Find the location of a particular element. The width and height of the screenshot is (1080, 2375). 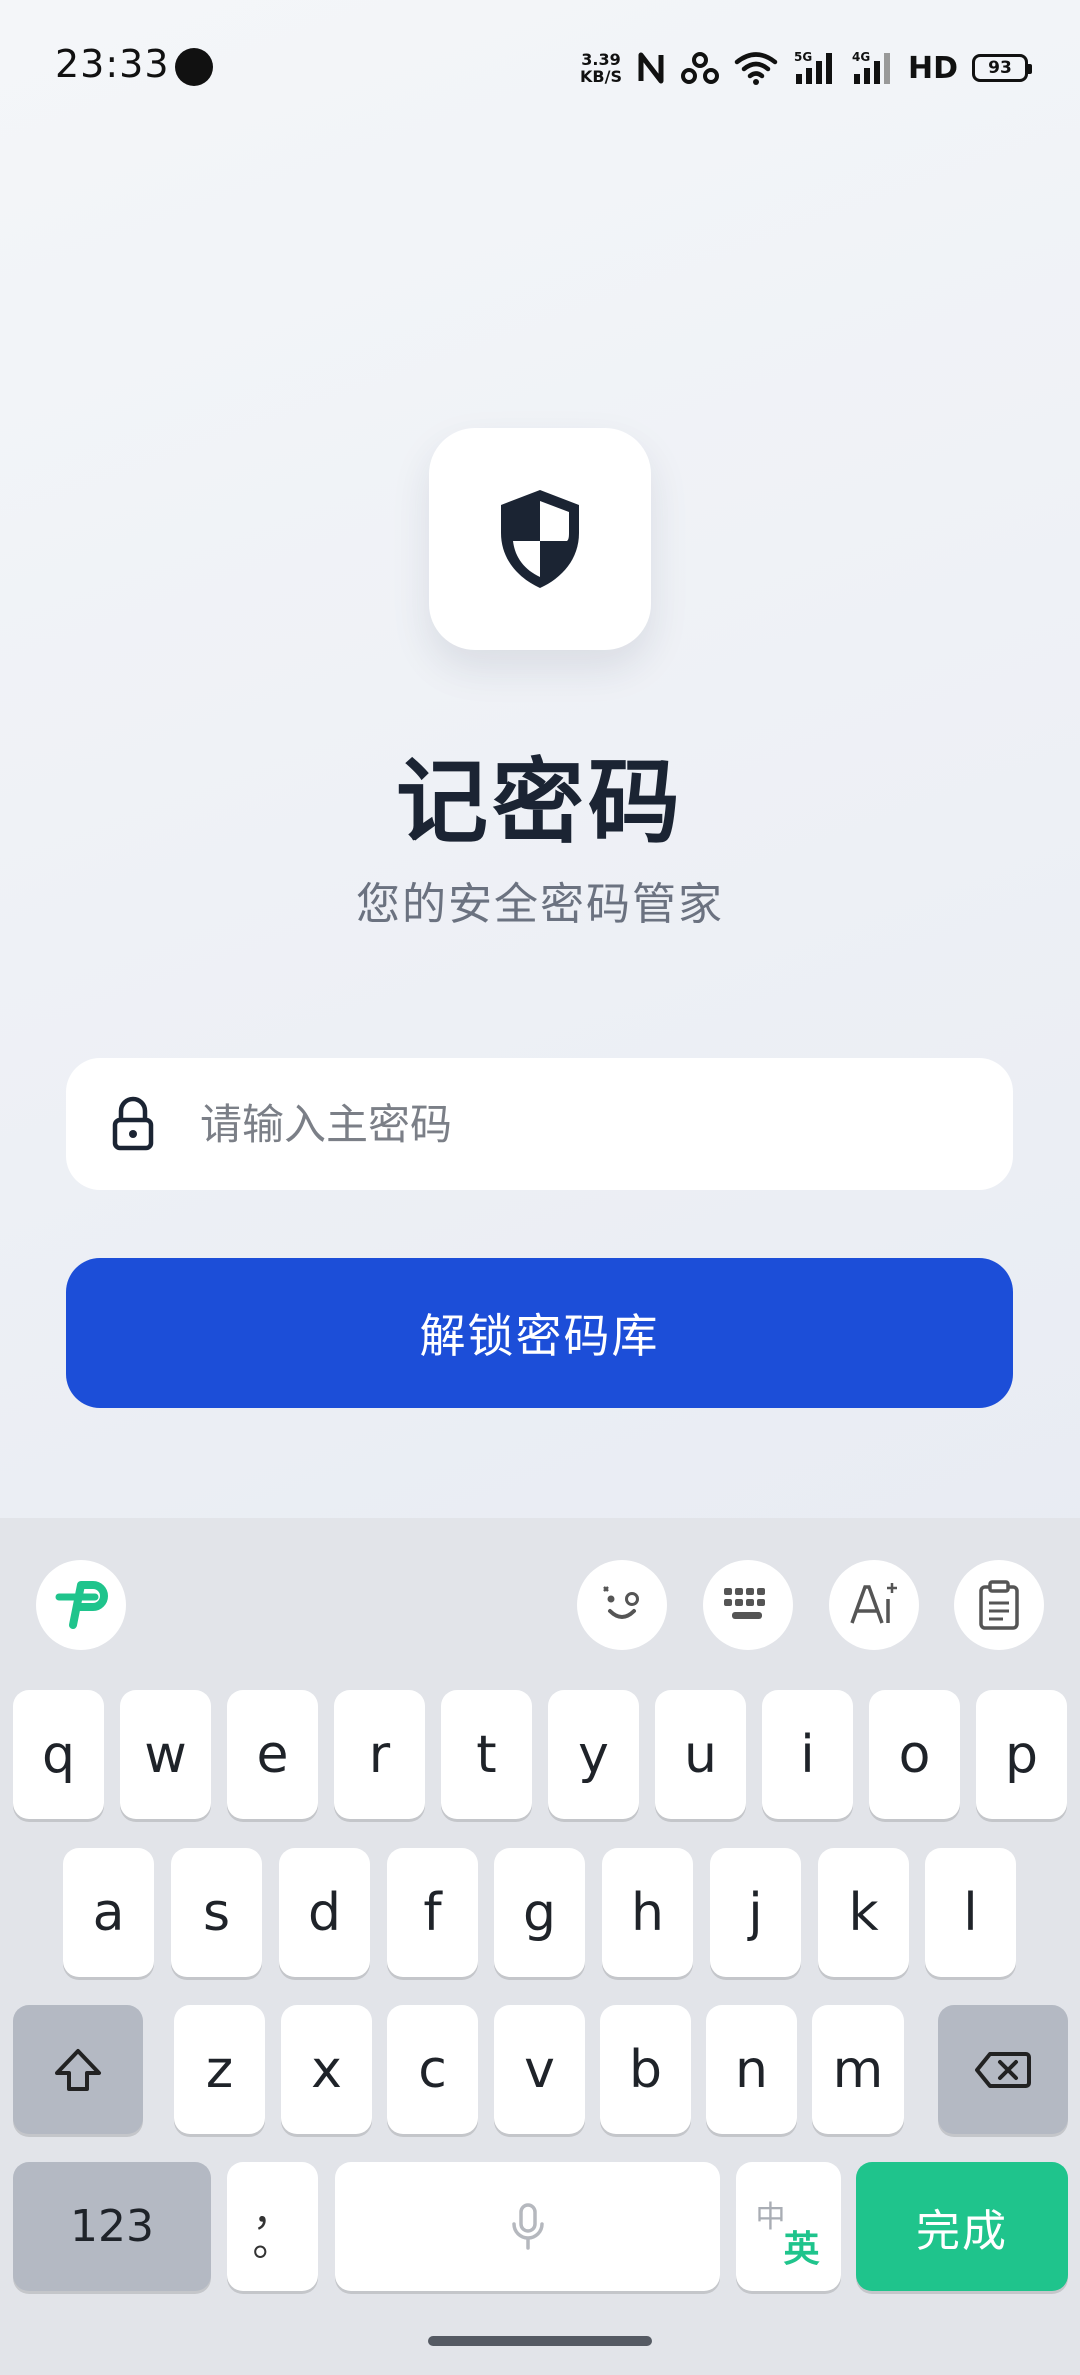

punct-period: 。 is located at coordinates (272, 2241).